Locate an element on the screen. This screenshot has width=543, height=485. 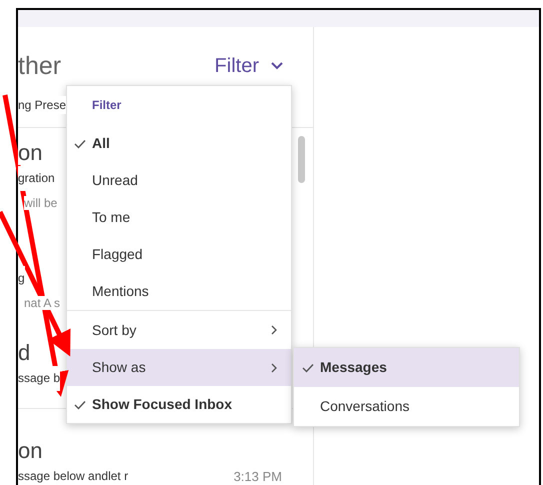
menu-item: All is located at coordinates (179, 143).